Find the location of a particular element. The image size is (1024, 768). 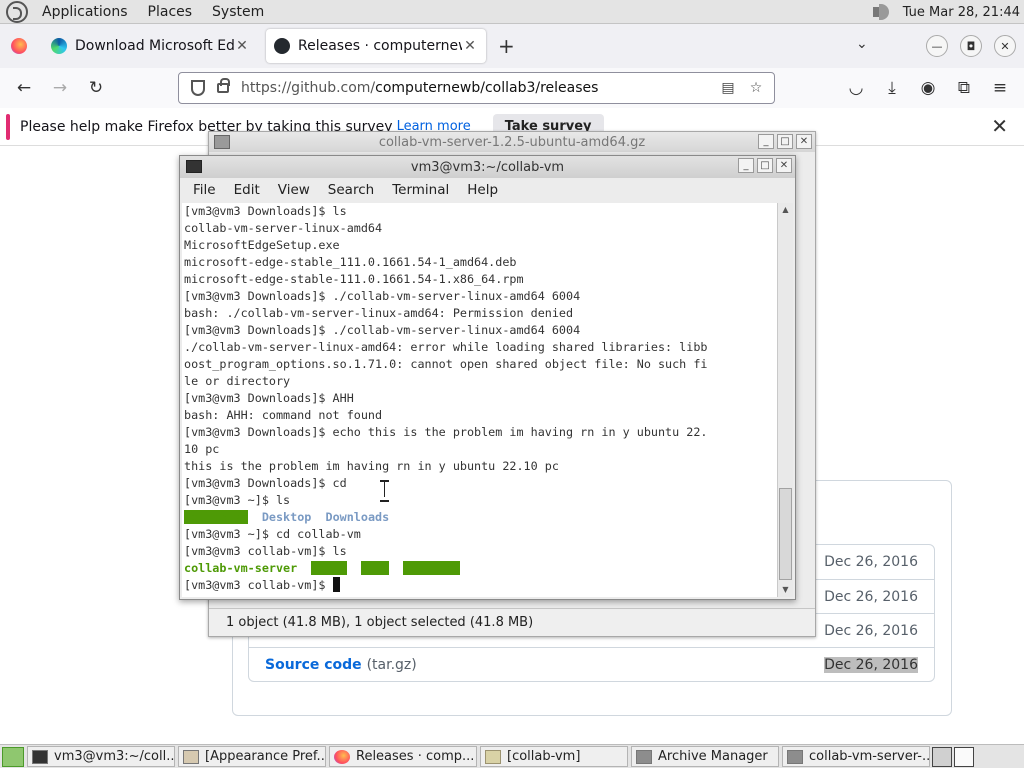

asset-row: Source code (tar.gz) Dec 26, 2016 is located at coordinates (591, 664).